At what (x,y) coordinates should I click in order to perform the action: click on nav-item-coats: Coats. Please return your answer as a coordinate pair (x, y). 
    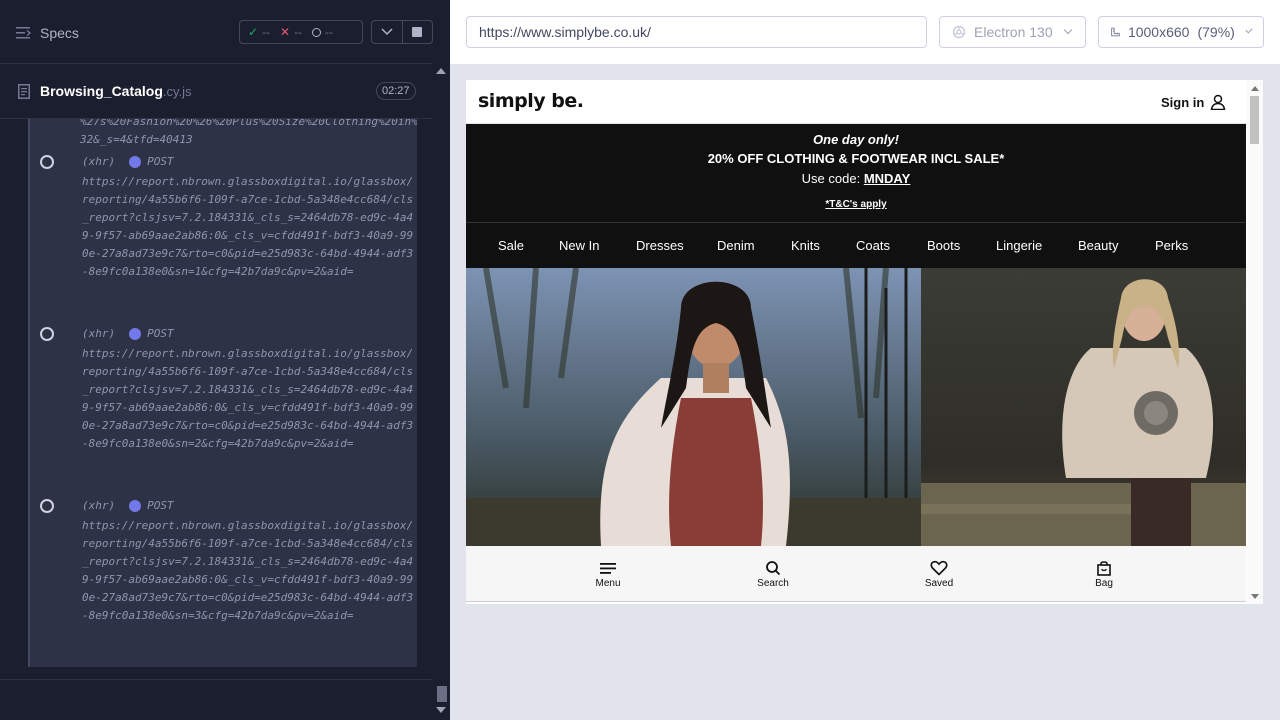
    Looking at the image, I should click on (873, 245).